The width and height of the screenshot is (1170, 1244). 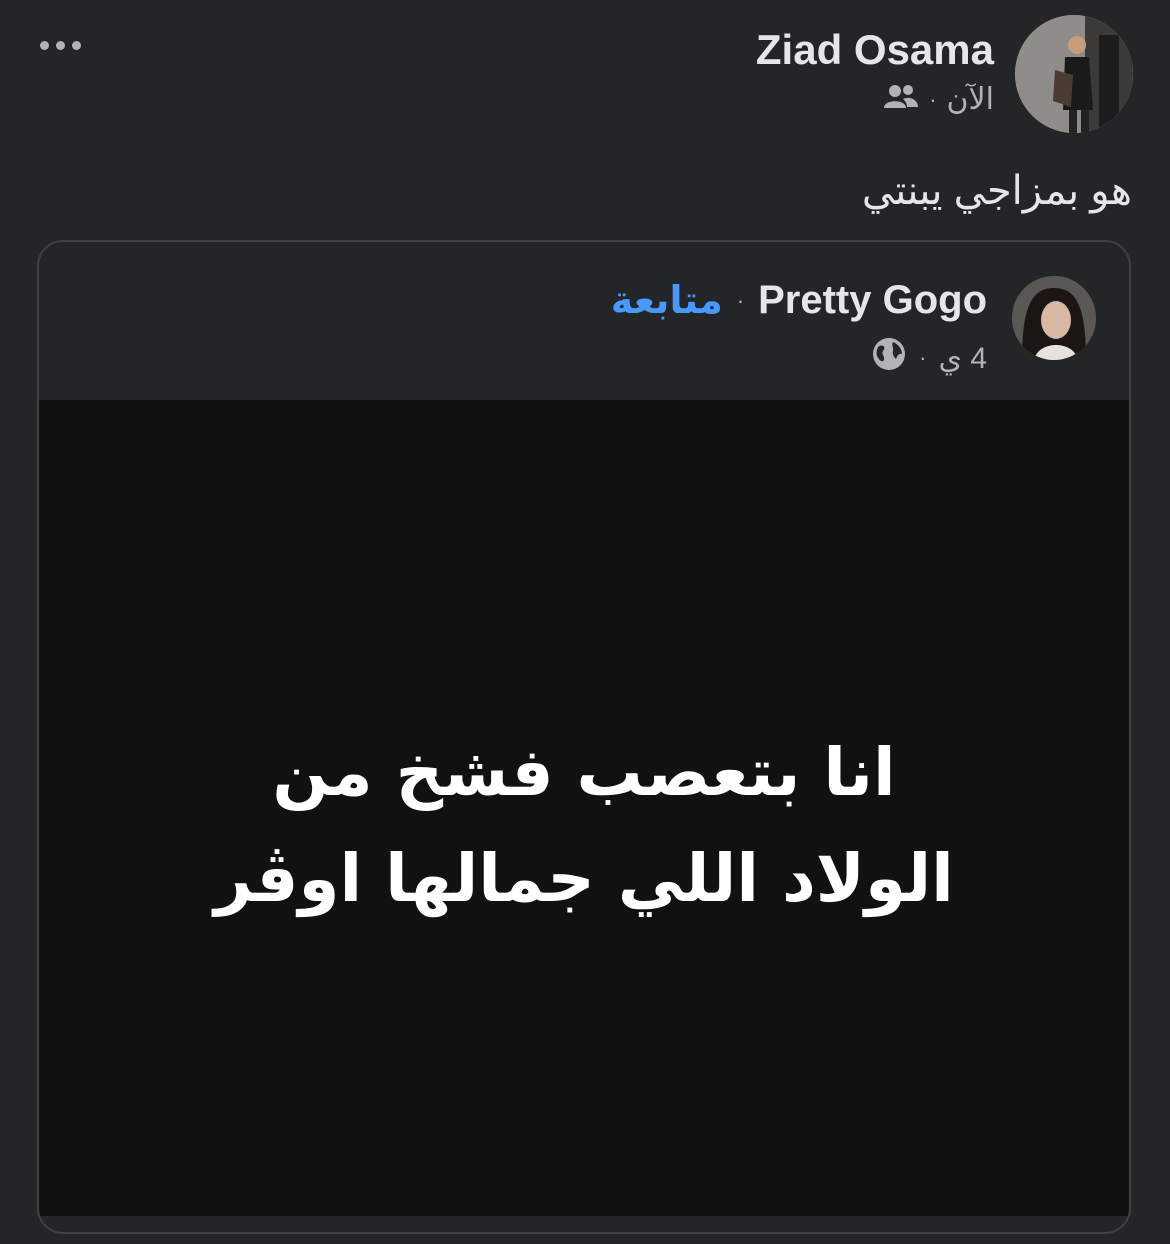 I want to click on shared-author-photo, so click(x=1054, y=318).